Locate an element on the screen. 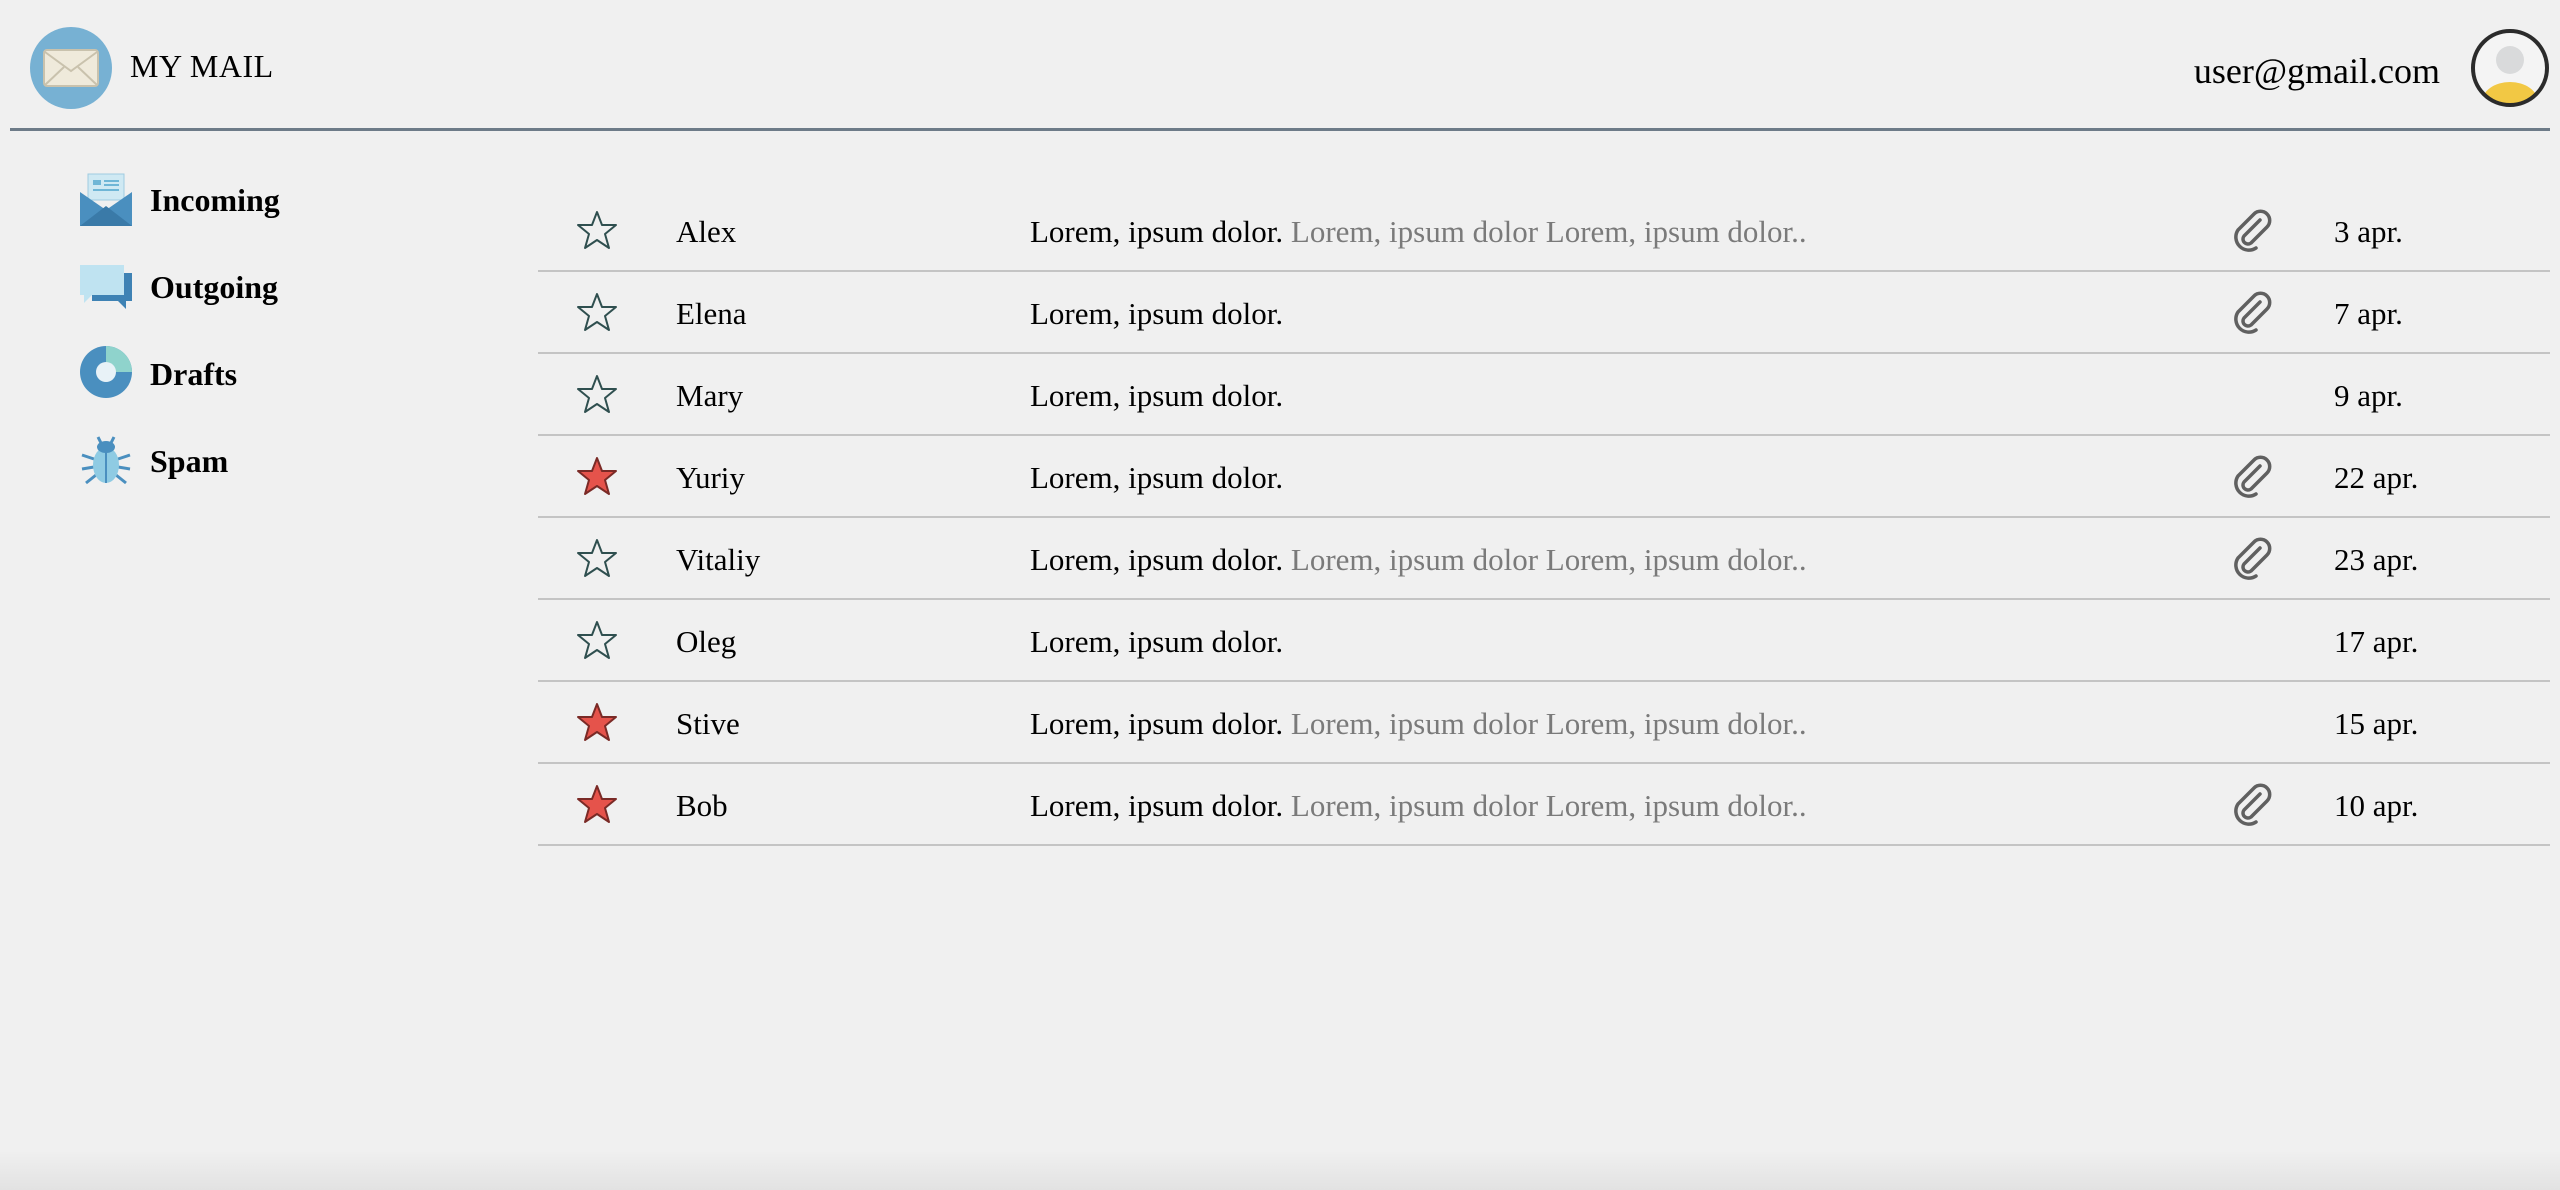 This screenshot has height=1190, width=2560. sidebar-item-outgoing: Outgoing is located at coordinates (228, 287).